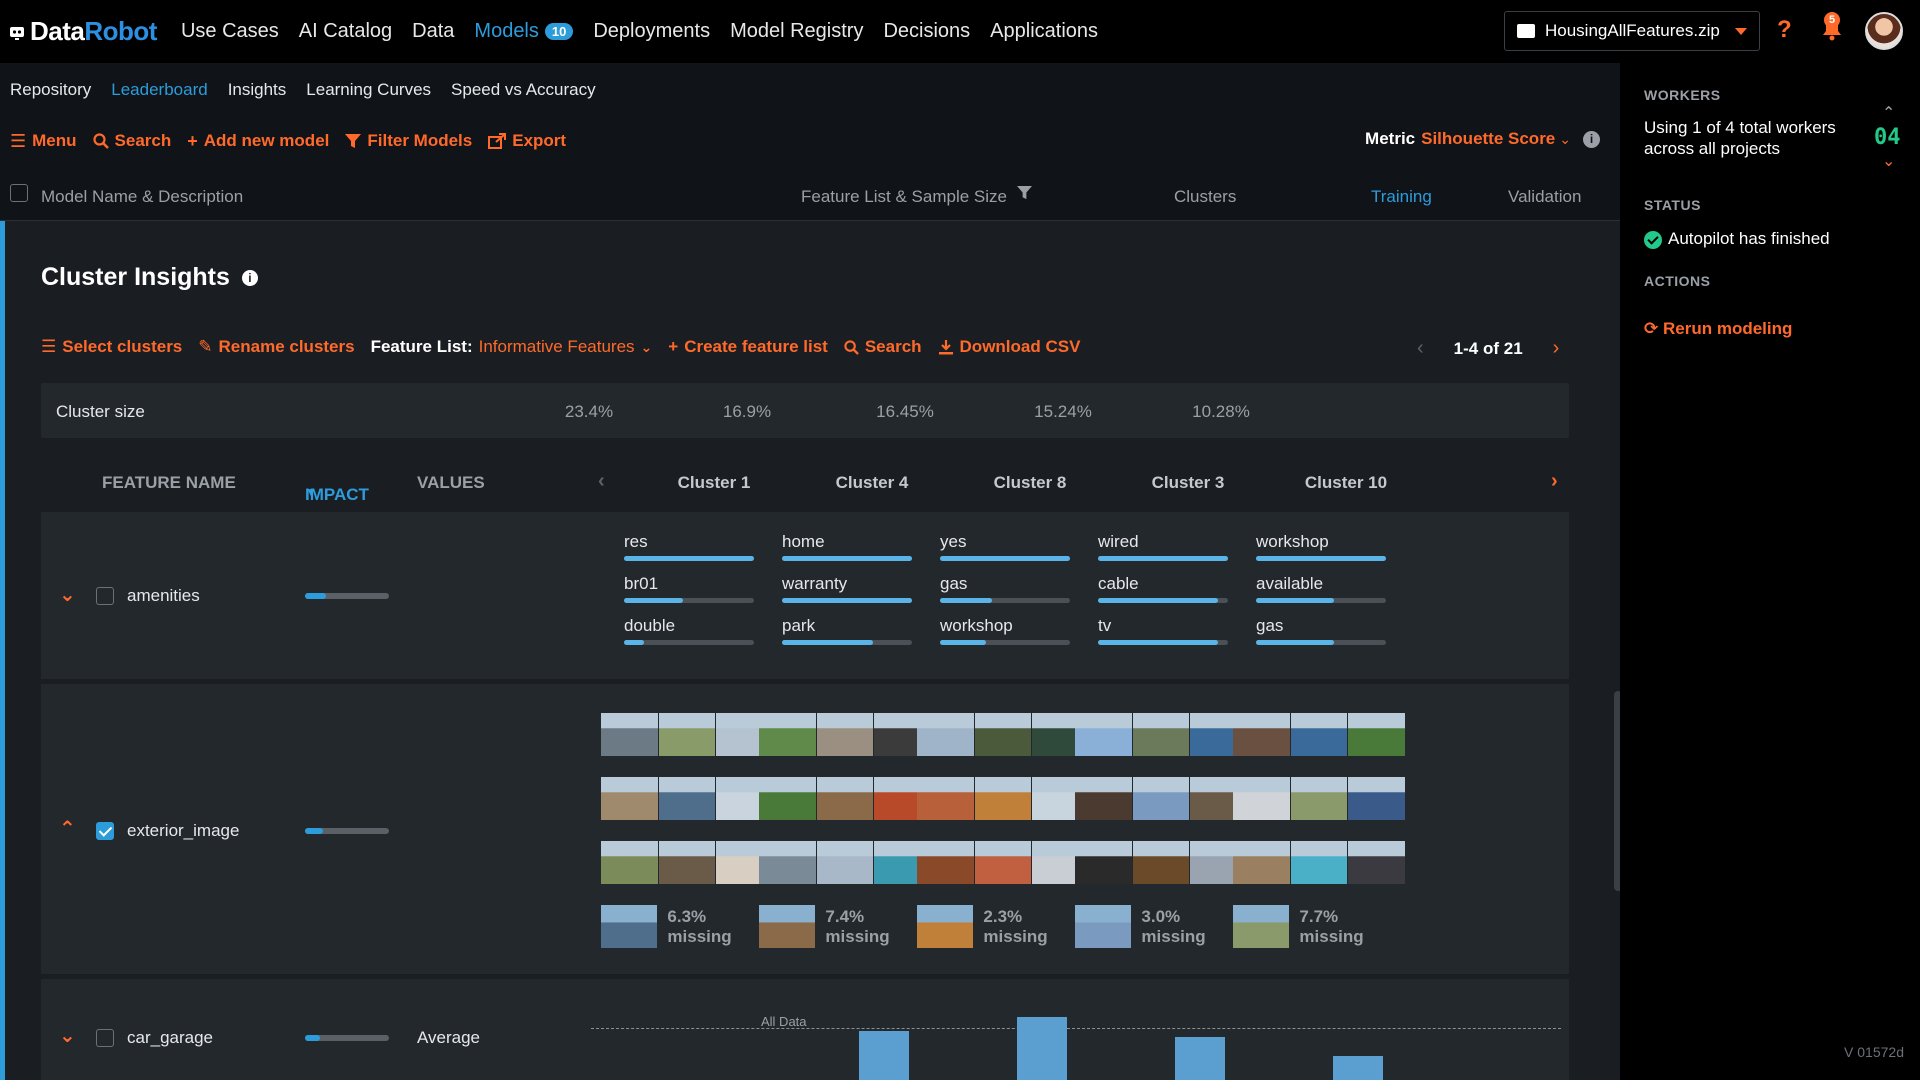 This screenshot has width=1920, height=1080. I want to click on value-item: tv, so click(1163, 637).